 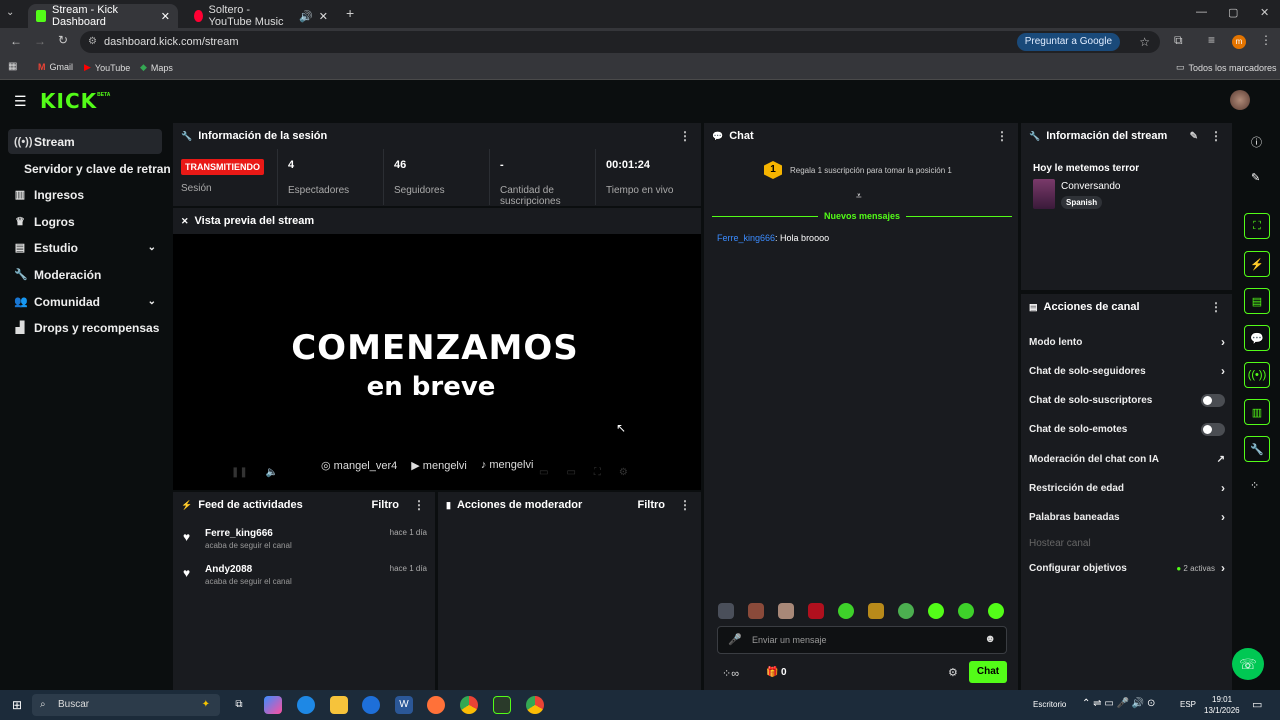 What do you see at coordinates (1254, 485) in the screenshot?
I see `add-widget-icon: ⁘` at bounding box center [1254, 485].